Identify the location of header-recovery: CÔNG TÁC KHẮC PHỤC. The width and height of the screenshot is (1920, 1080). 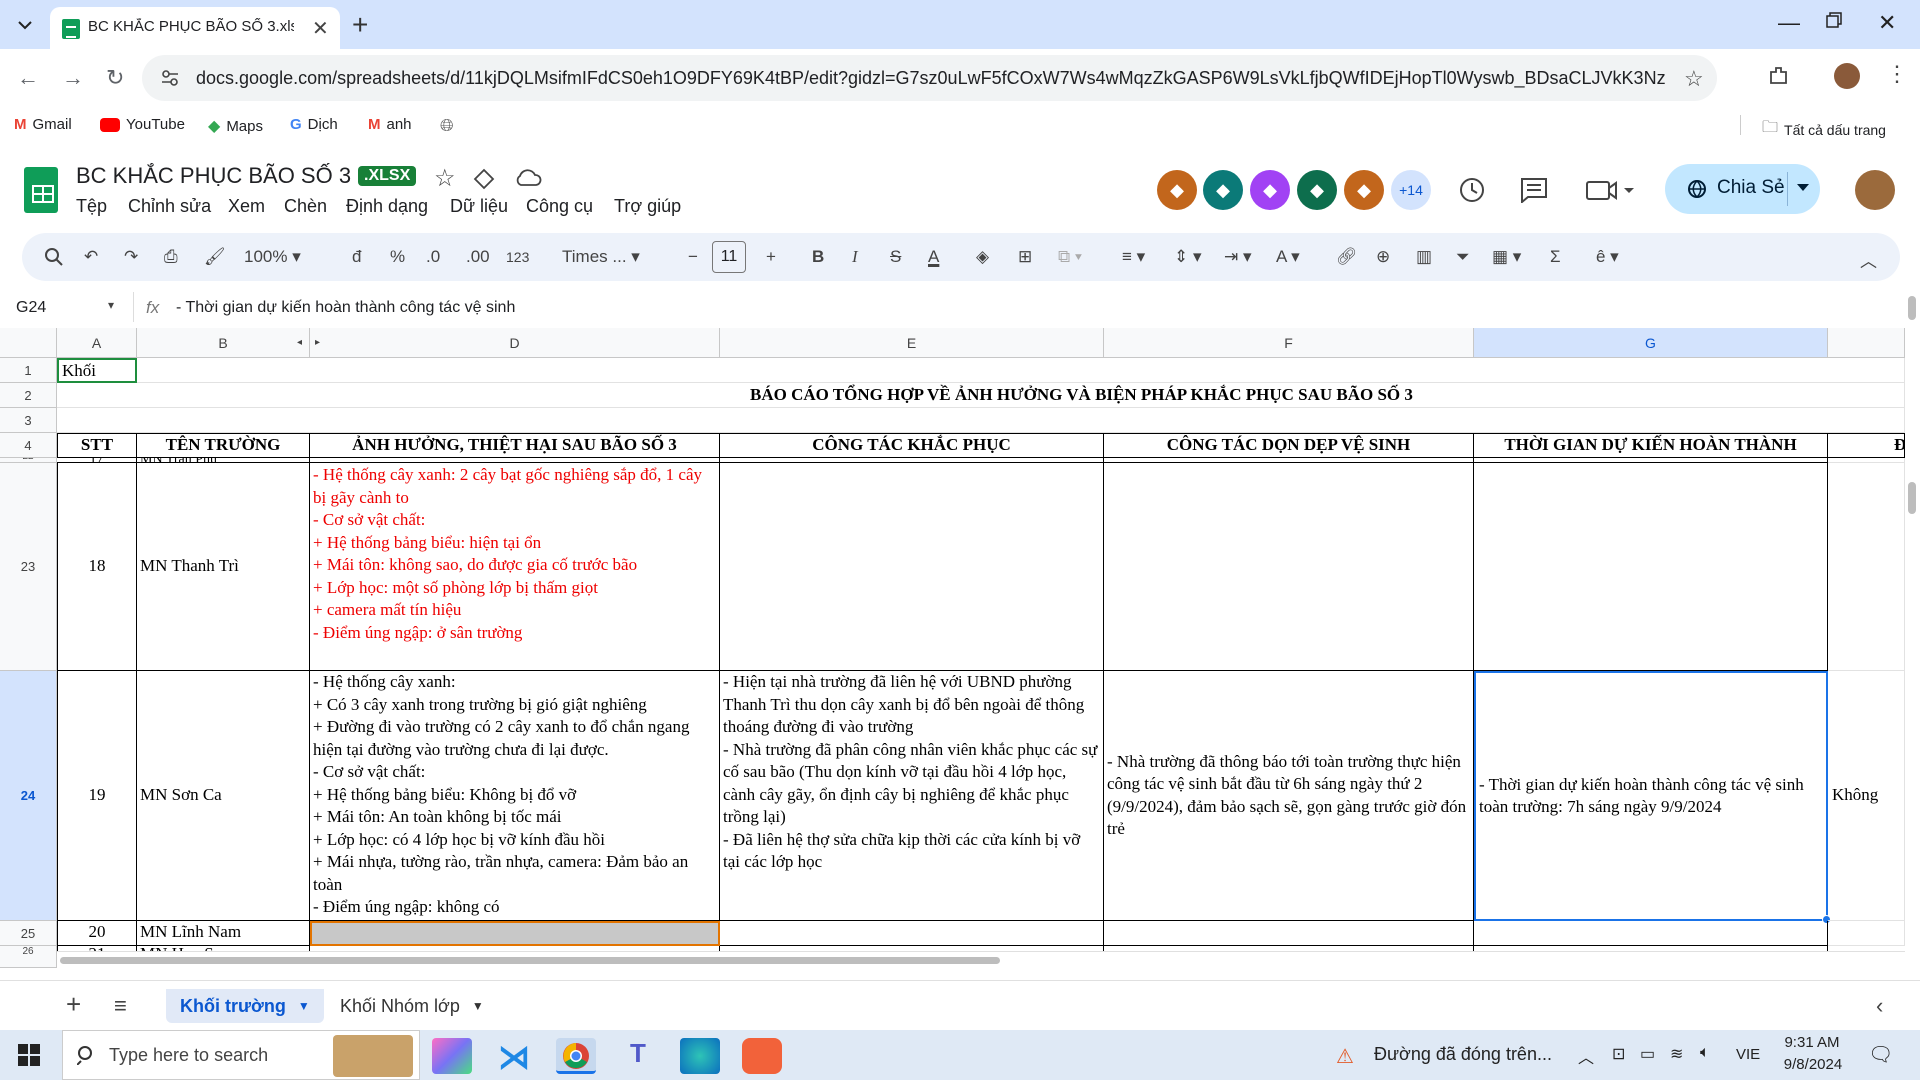
(912, 445).